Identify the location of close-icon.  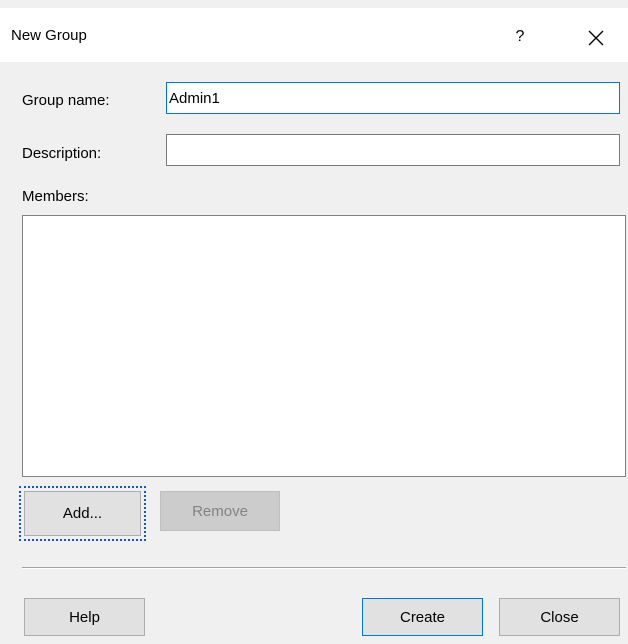
(596, 38).